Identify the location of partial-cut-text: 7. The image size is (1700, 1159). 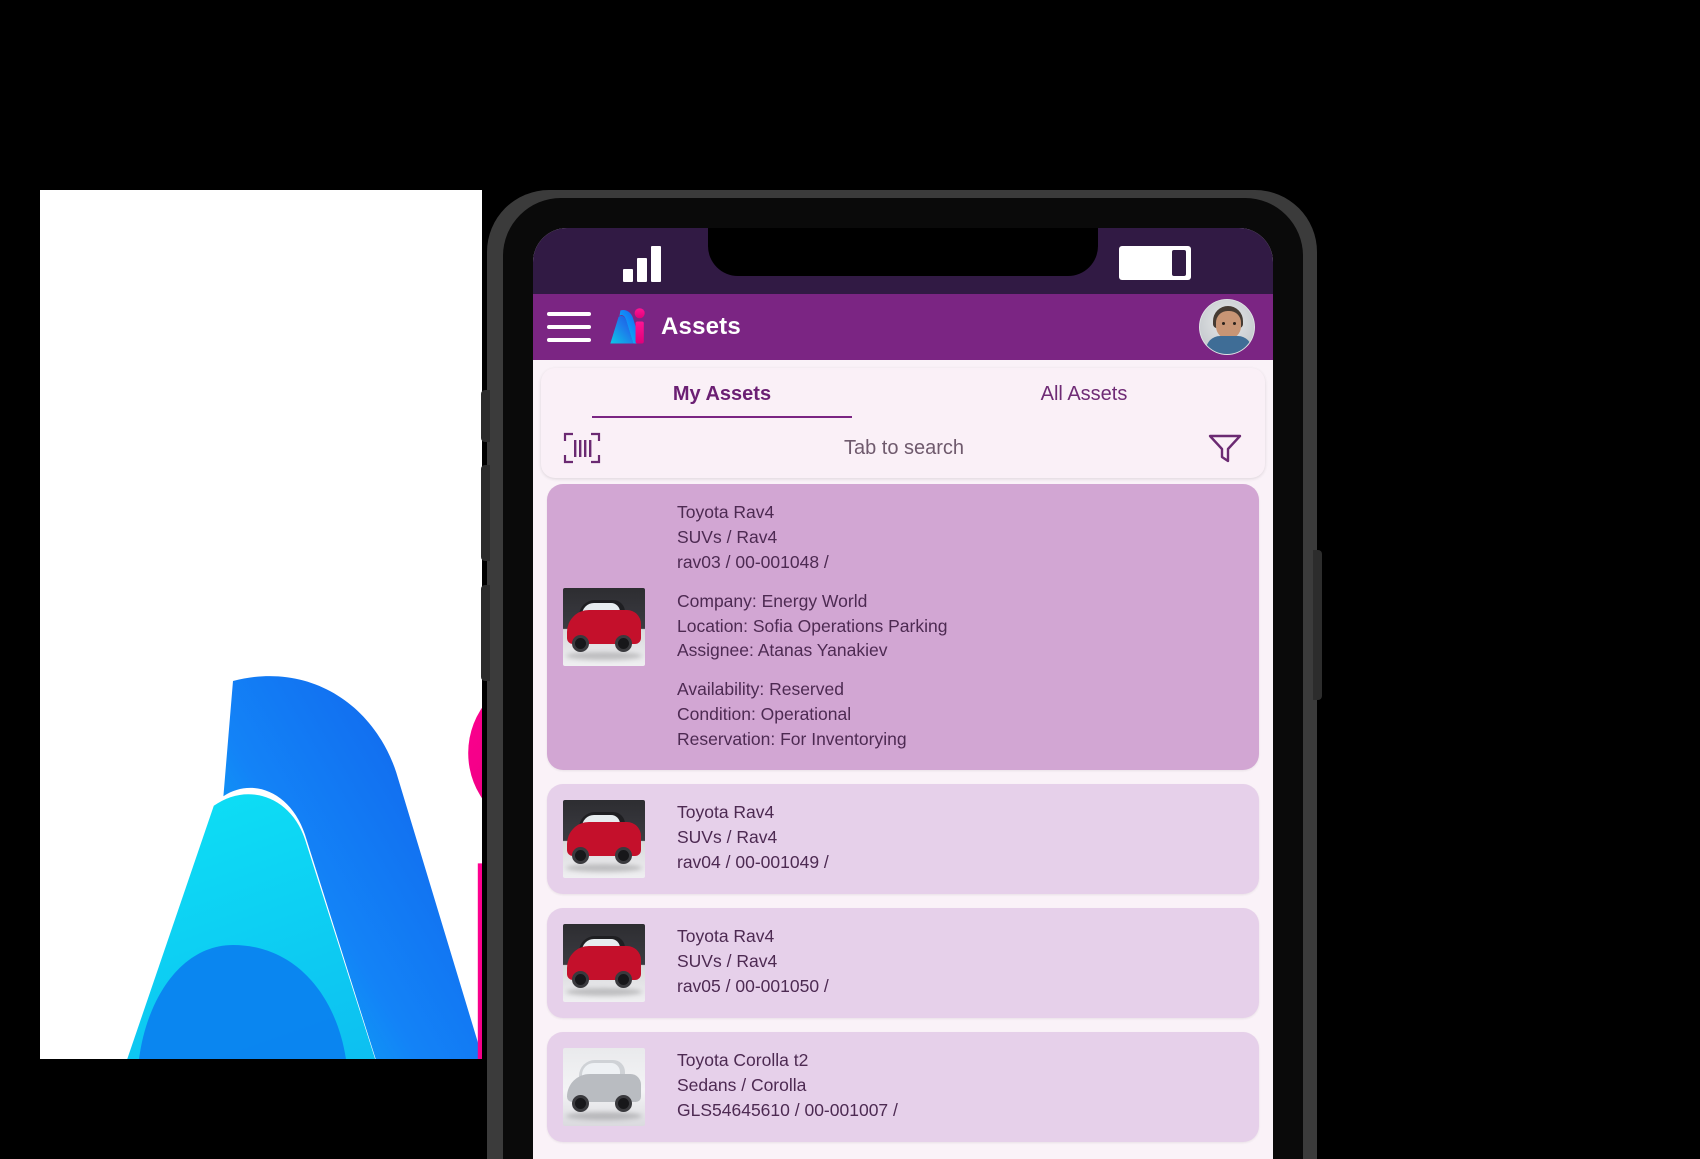
(442, 500).